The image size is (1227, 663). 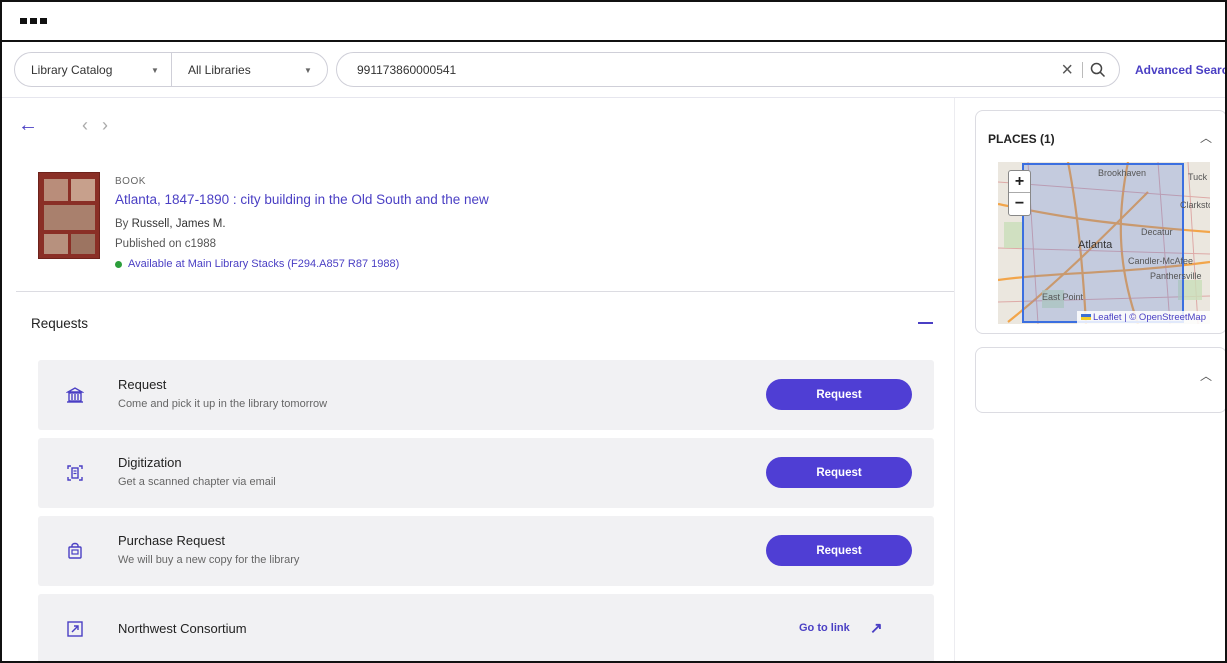 I want to click on library-dropdown: All Libraries ▼, so click(x=249, y=69).